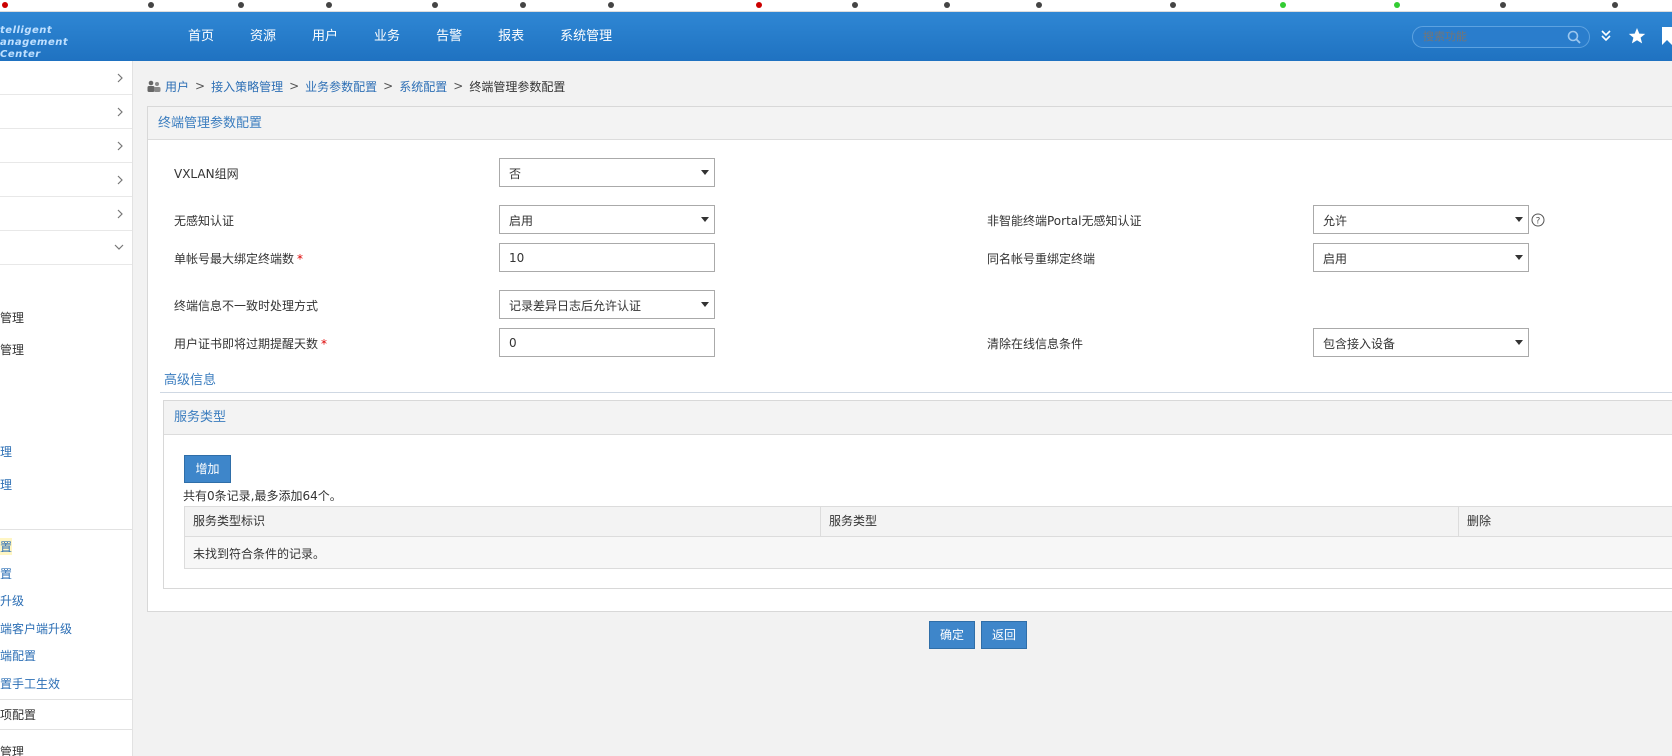  Describe the element at coordinates (1421, 257) in the screenshot. I see `same-name-rebind-select: 启用` at that location.